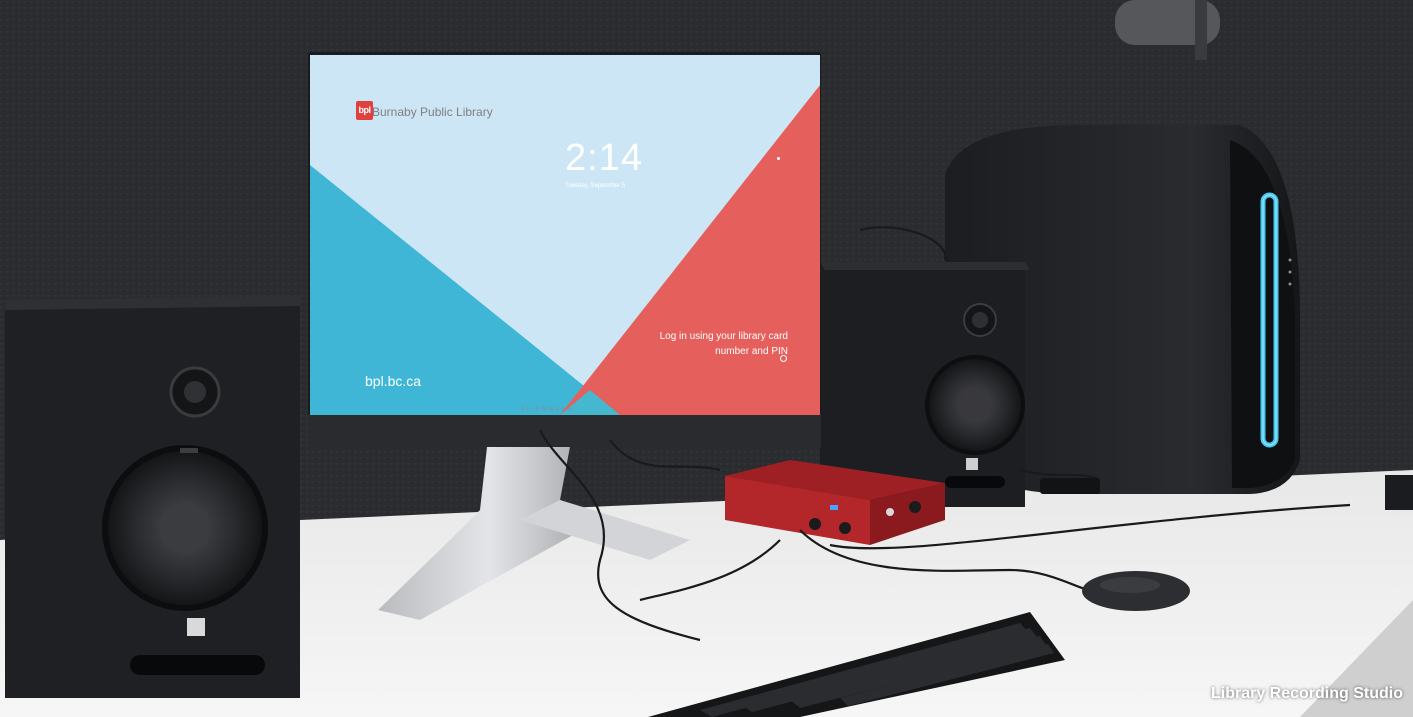  Describe the element at coordinates (595, 186) in the screenshot. I see `lock-screen-date: Tuesday, September 5` at that location.